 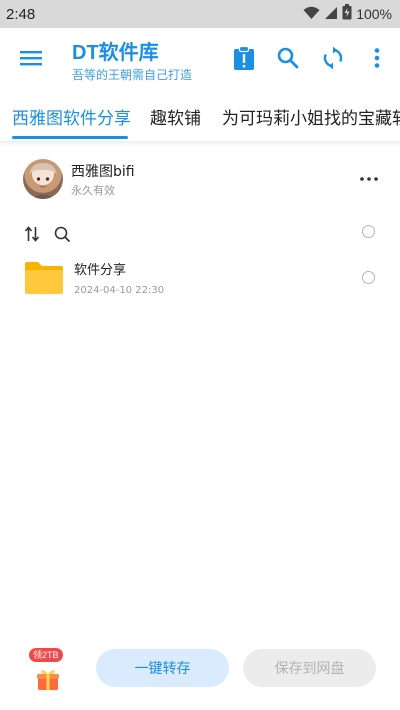 What do you see at coordinates (200, 280) in the screenshot?
I see `file-list-item: 软件分享 2024-04-10 22:30` at bounding box center [200, 280].